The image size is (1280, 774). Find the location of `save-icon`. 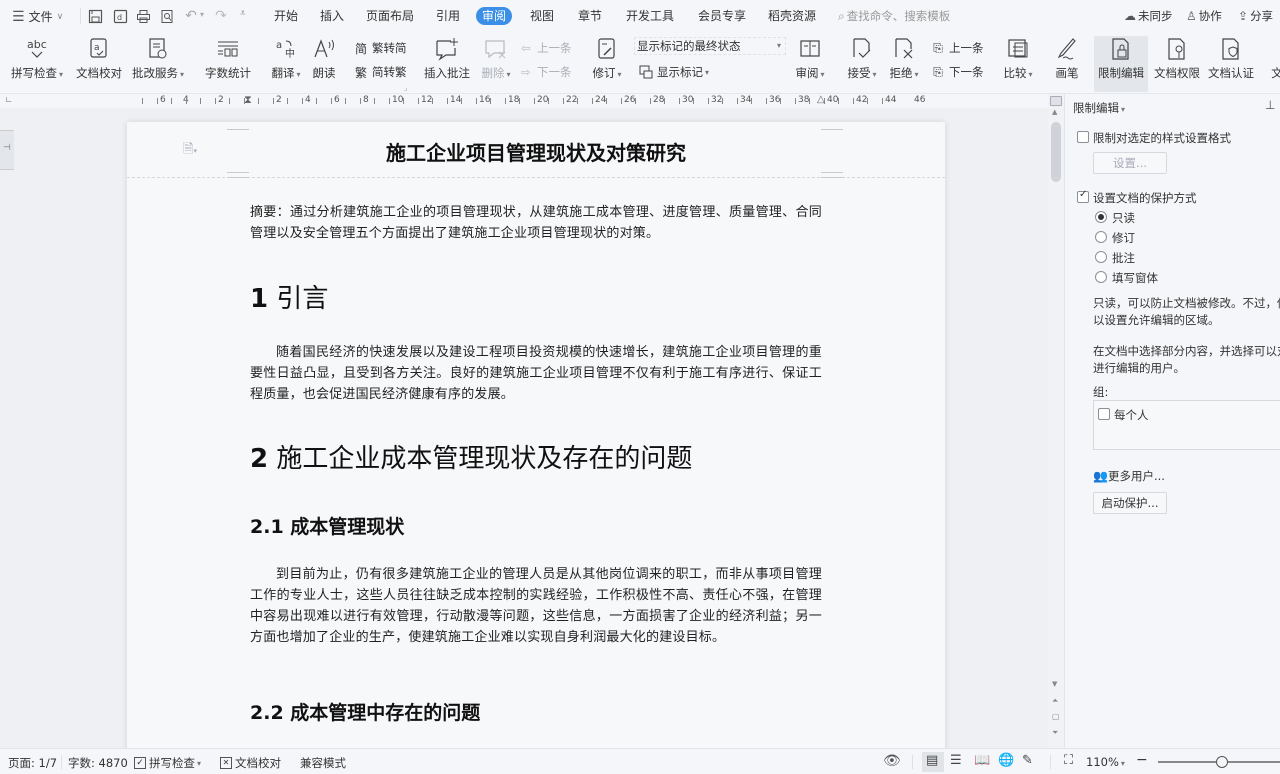

save-icon is located at coordinates (95, 16).